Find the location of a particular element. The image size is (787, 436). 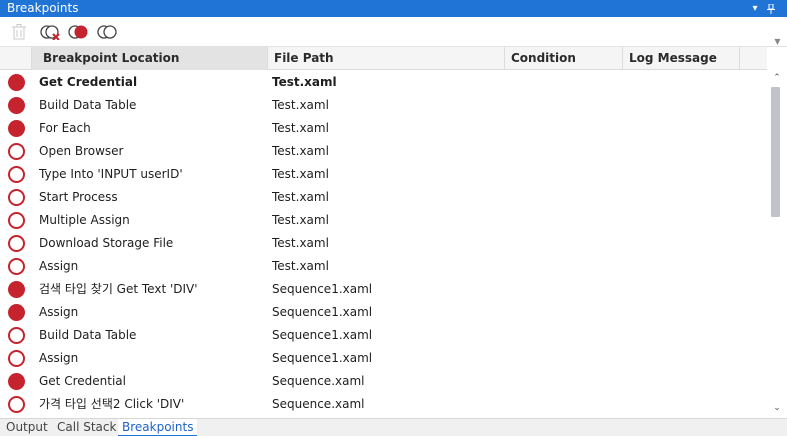

breakpoint-location: Open Browser is located at coordinates (81, 151).